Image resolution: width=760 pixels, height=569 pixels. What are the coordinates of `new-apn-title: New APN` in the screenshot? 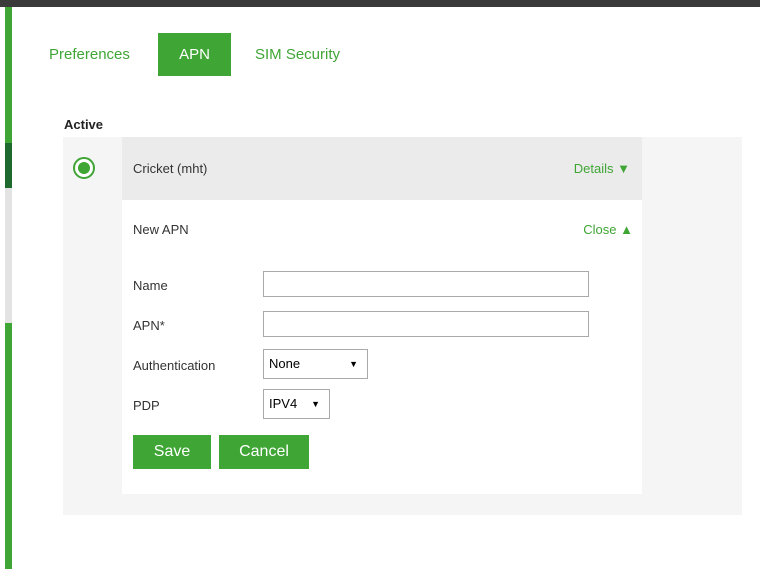 It's located at (161, 229).